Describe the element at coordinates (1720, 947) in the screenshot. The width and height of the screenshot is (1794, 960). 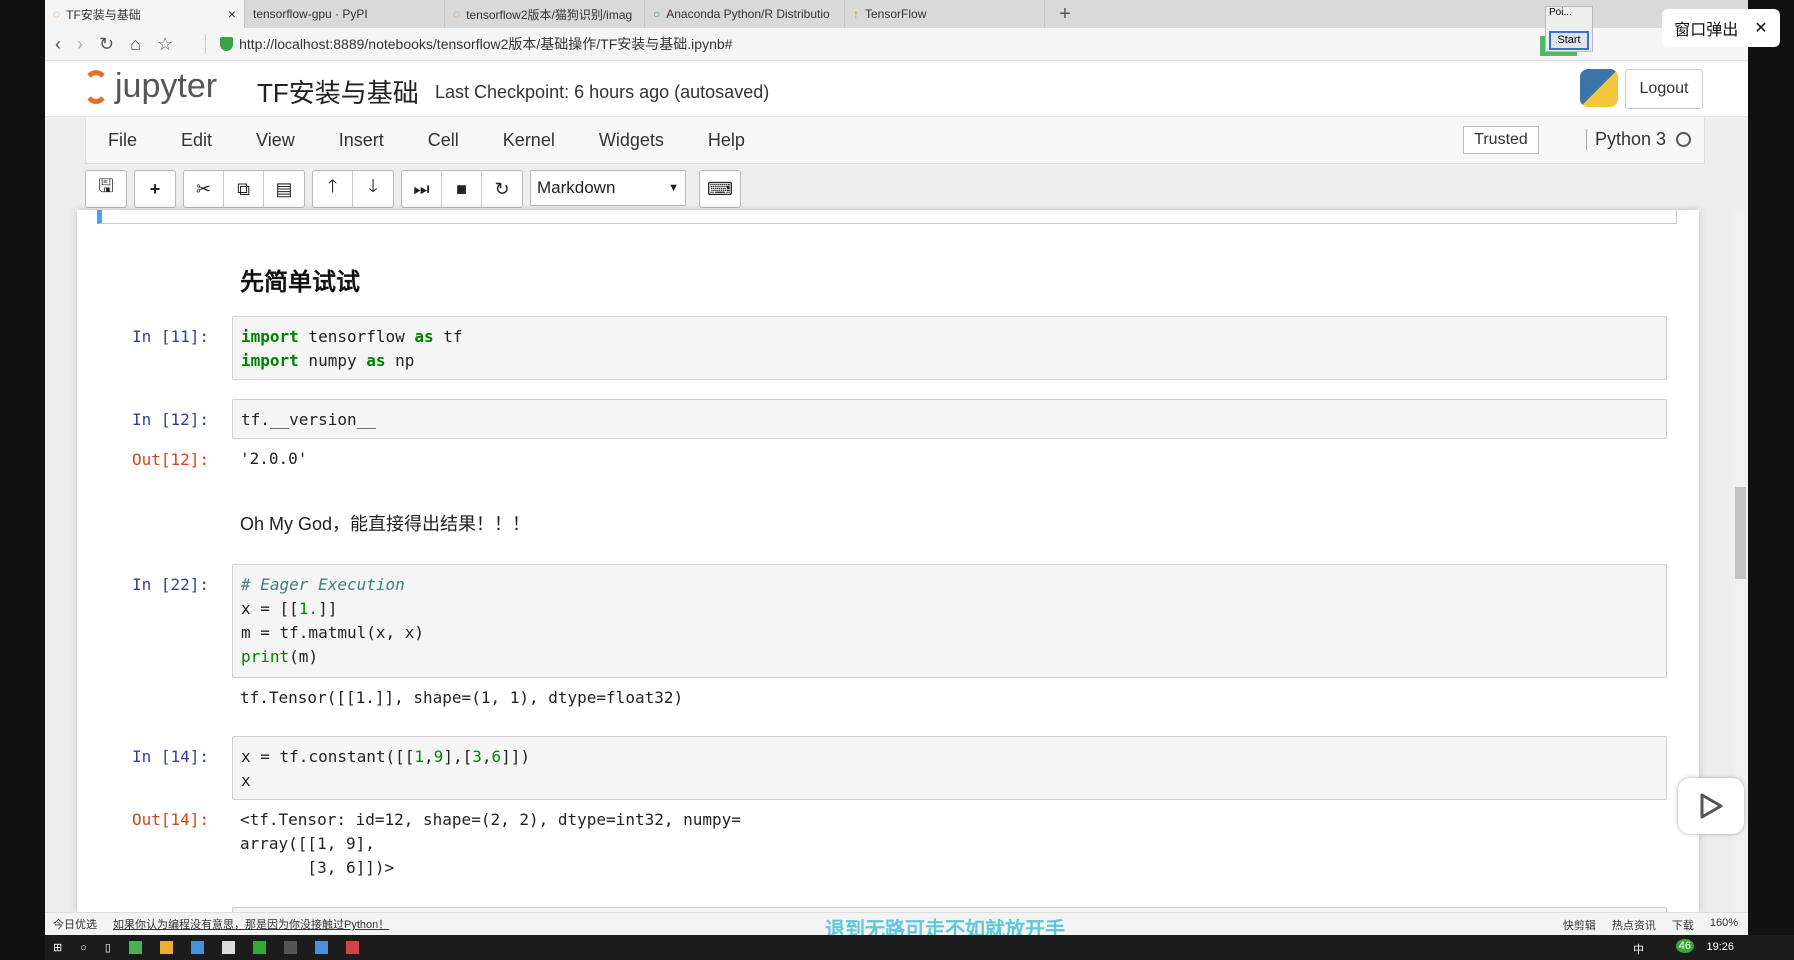
I see `clock: 19:26` at that location.